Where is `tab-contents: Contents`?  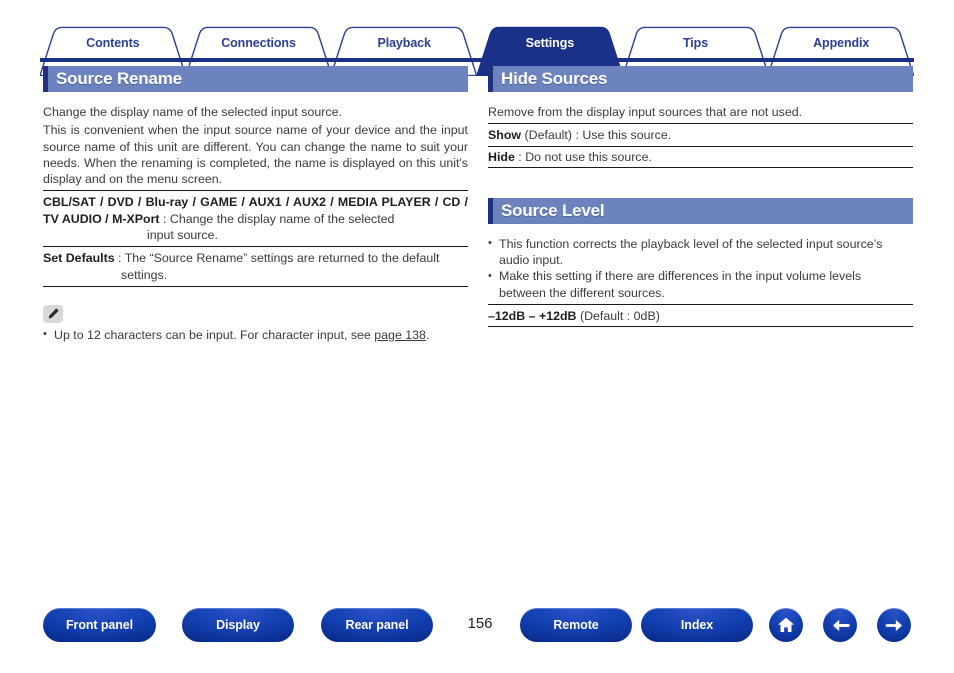
tab-contents: Contents is located at coordinates (113, 51).